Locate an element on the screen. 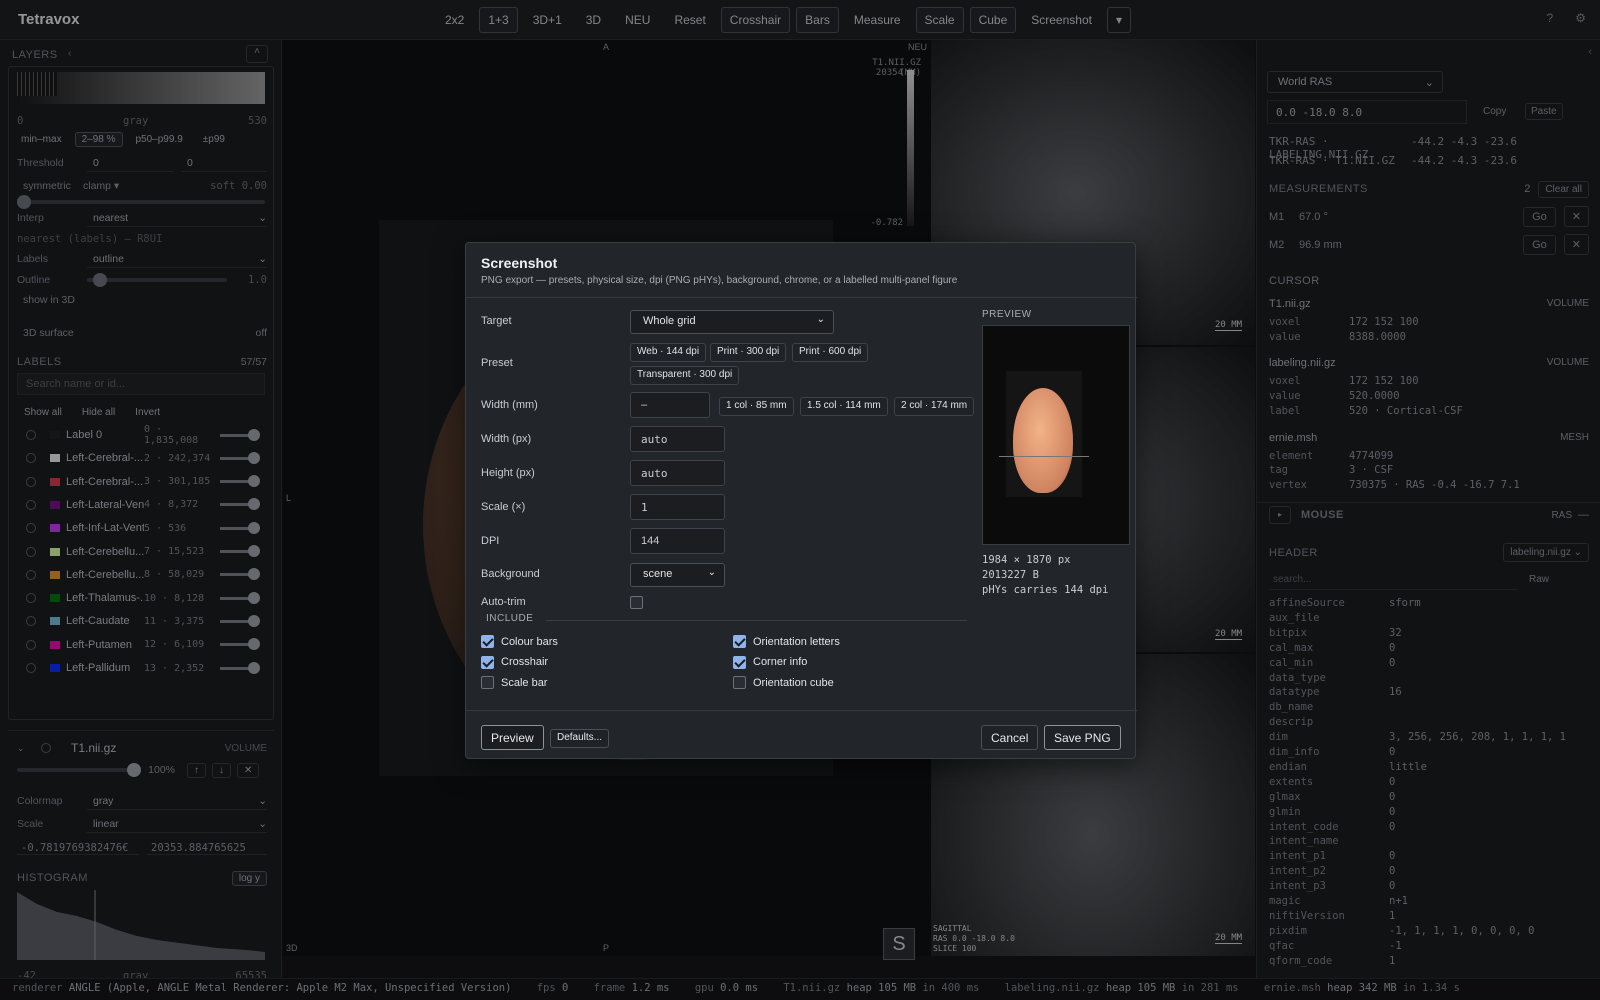 The image size is (1600, 1000). width-mm-label: Width (mm) is located at coordinates (509, 405).